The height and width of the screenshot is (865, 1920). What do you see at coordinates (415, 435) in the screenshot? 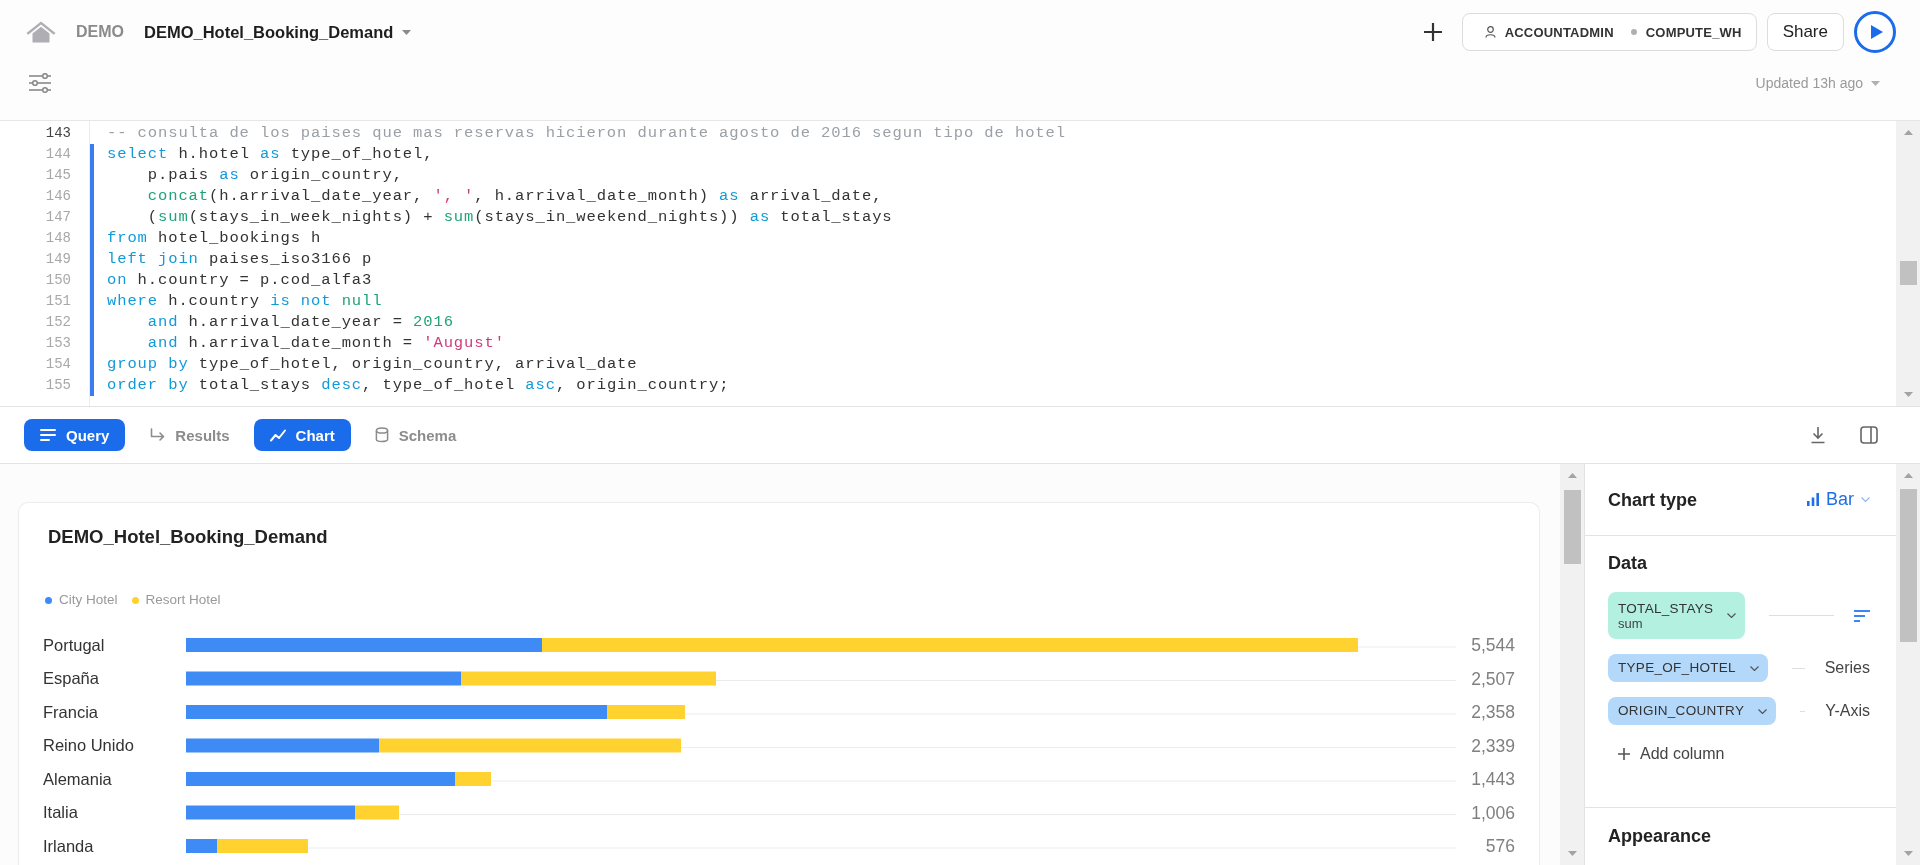
I see `tab: Schema` at bounding box center [415, 435].